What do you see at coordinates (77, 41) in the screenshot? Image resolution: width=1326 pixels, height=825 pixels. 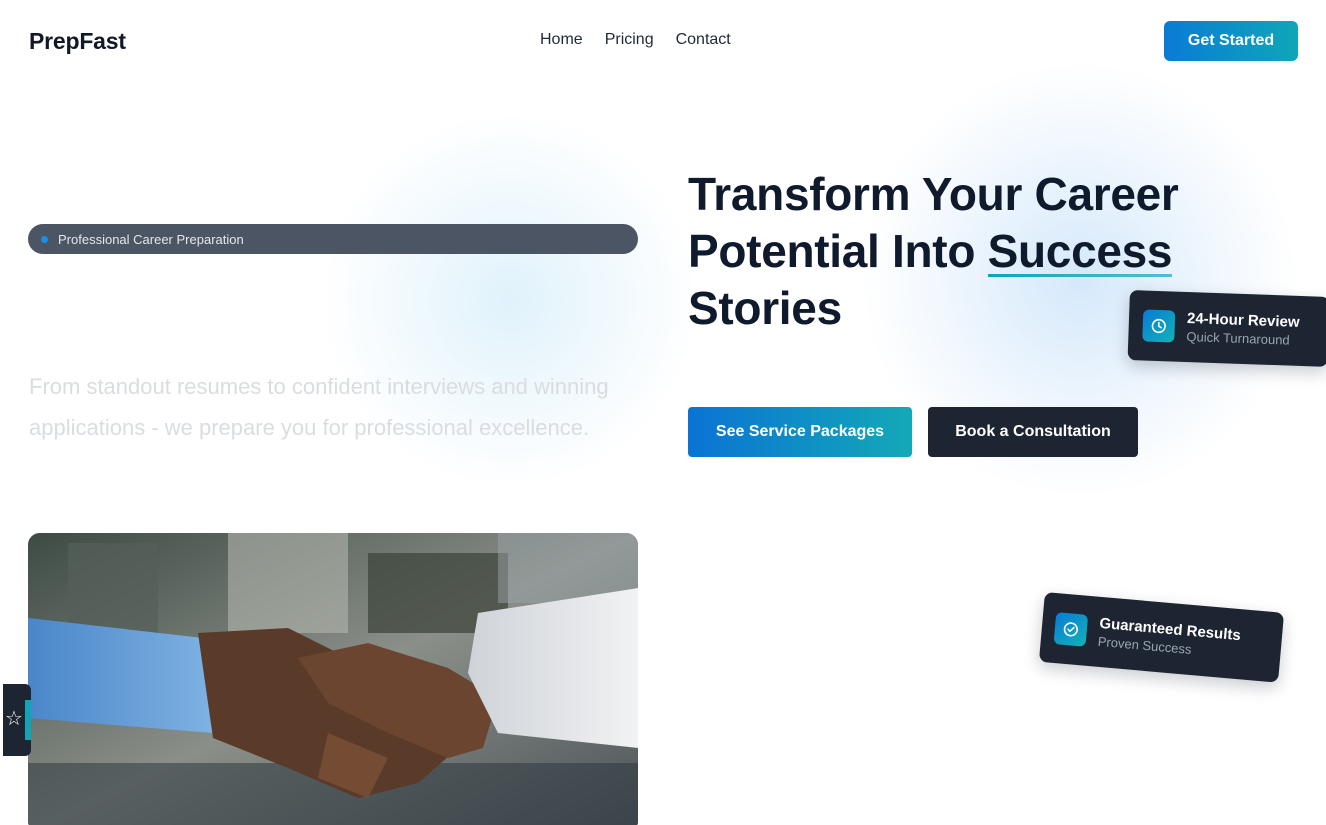 I see `brand-logo: PrepFast` at bounding box center [77, 41].